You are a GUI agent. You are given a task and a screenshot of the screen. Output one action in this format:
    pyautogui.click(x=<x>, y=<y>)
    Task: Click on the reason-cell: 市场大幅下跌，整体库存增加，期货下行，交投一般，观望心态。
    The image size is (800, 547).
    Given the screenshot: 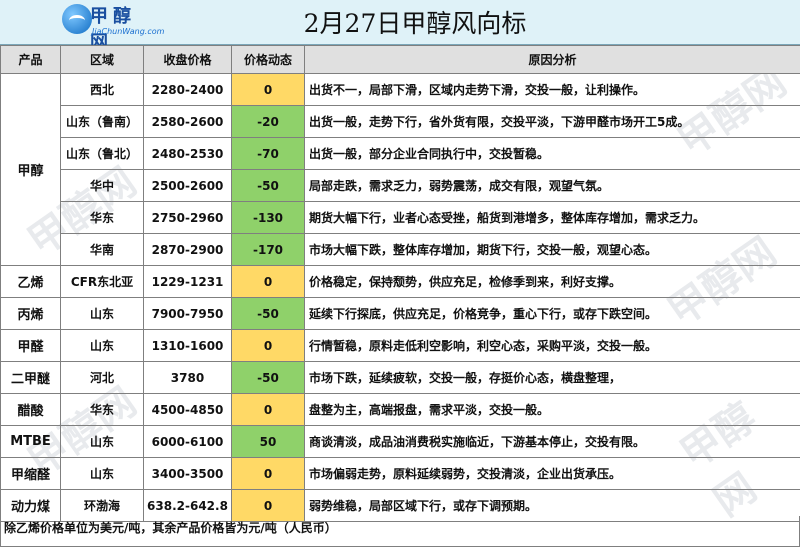 What is the action you would take?
    pyautogui.click(x=552, y=249)
    